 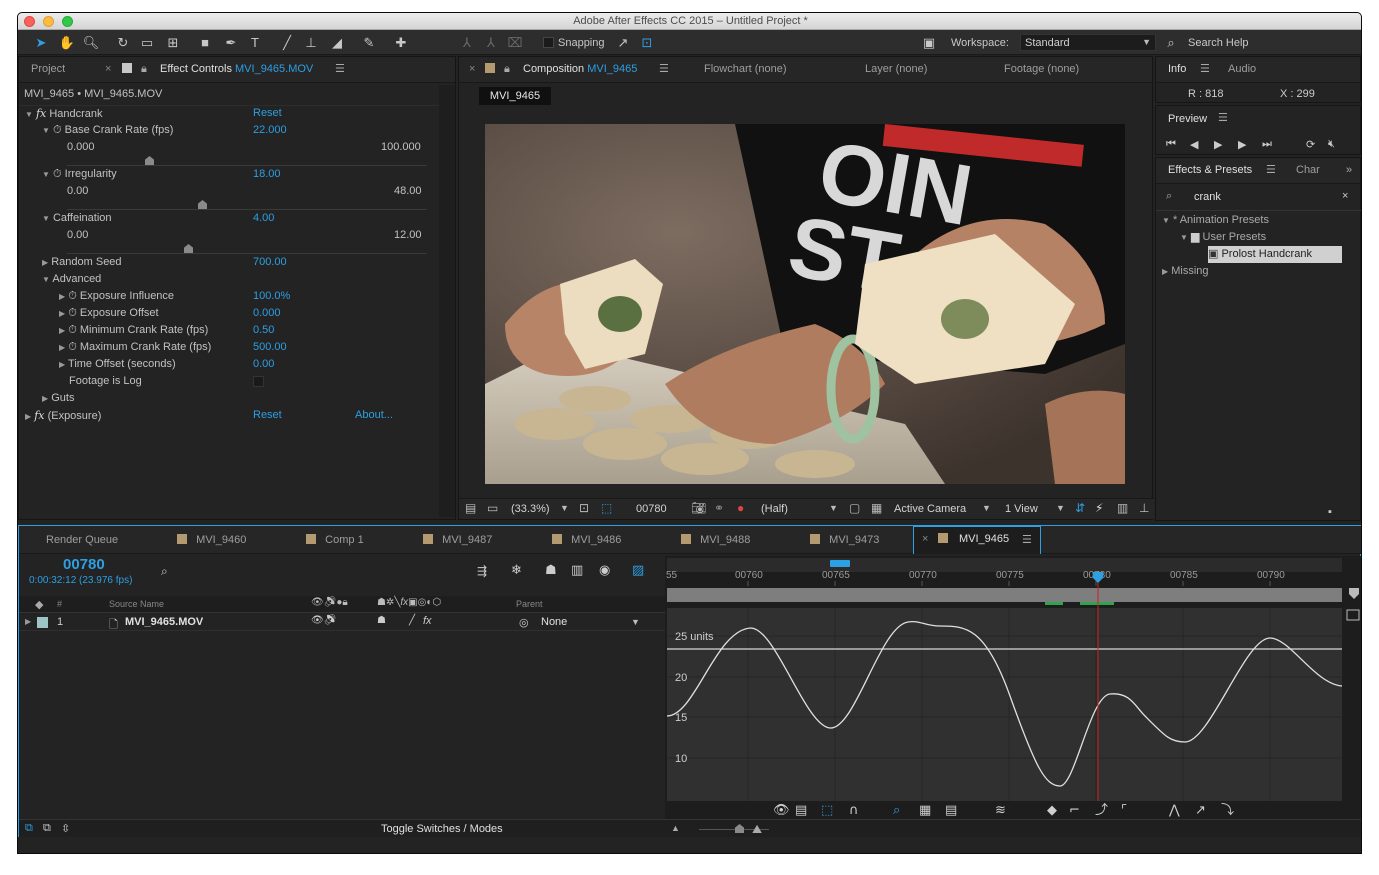 I want to click on type-tool-icon: T, so click(x=255, y=42).